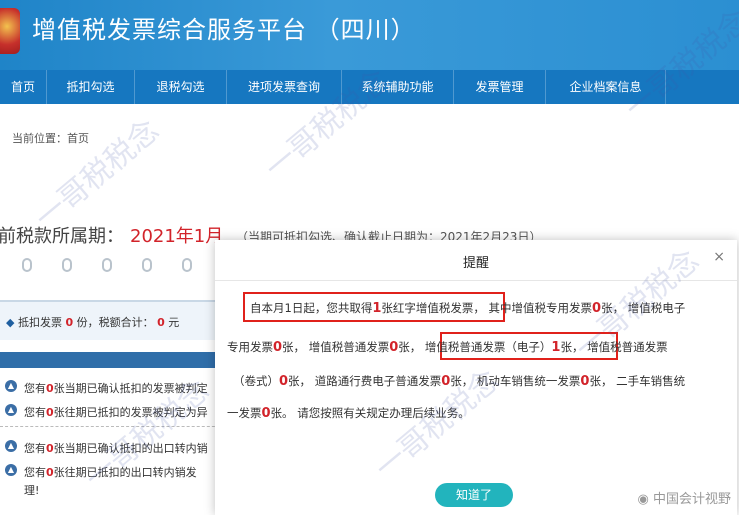 The height and width of the screenshot is (515, 739). Describe the element at coordinates (23, 87) in the screenshot. I see `nav-home: 首页` at that location.